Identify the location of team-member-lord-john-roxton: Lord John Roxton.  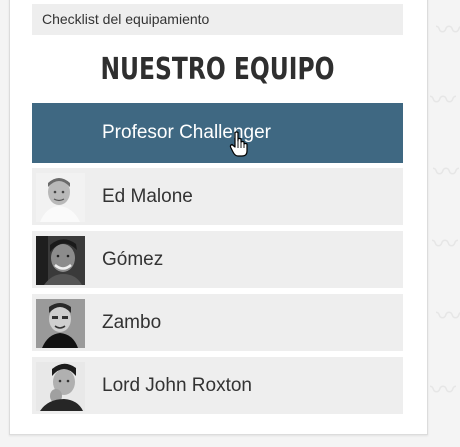
(217, 385).